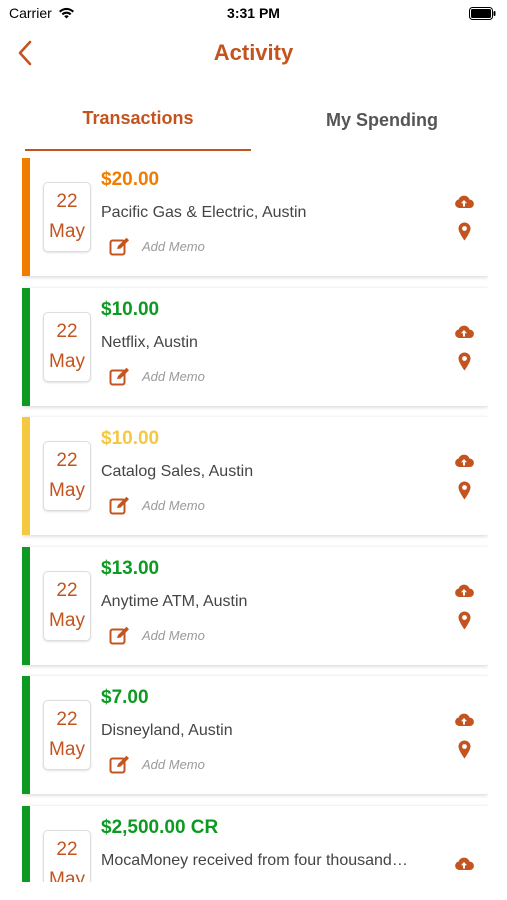  I want to click on transaction-amount: $2,500.00 CR, so click(160, 827).